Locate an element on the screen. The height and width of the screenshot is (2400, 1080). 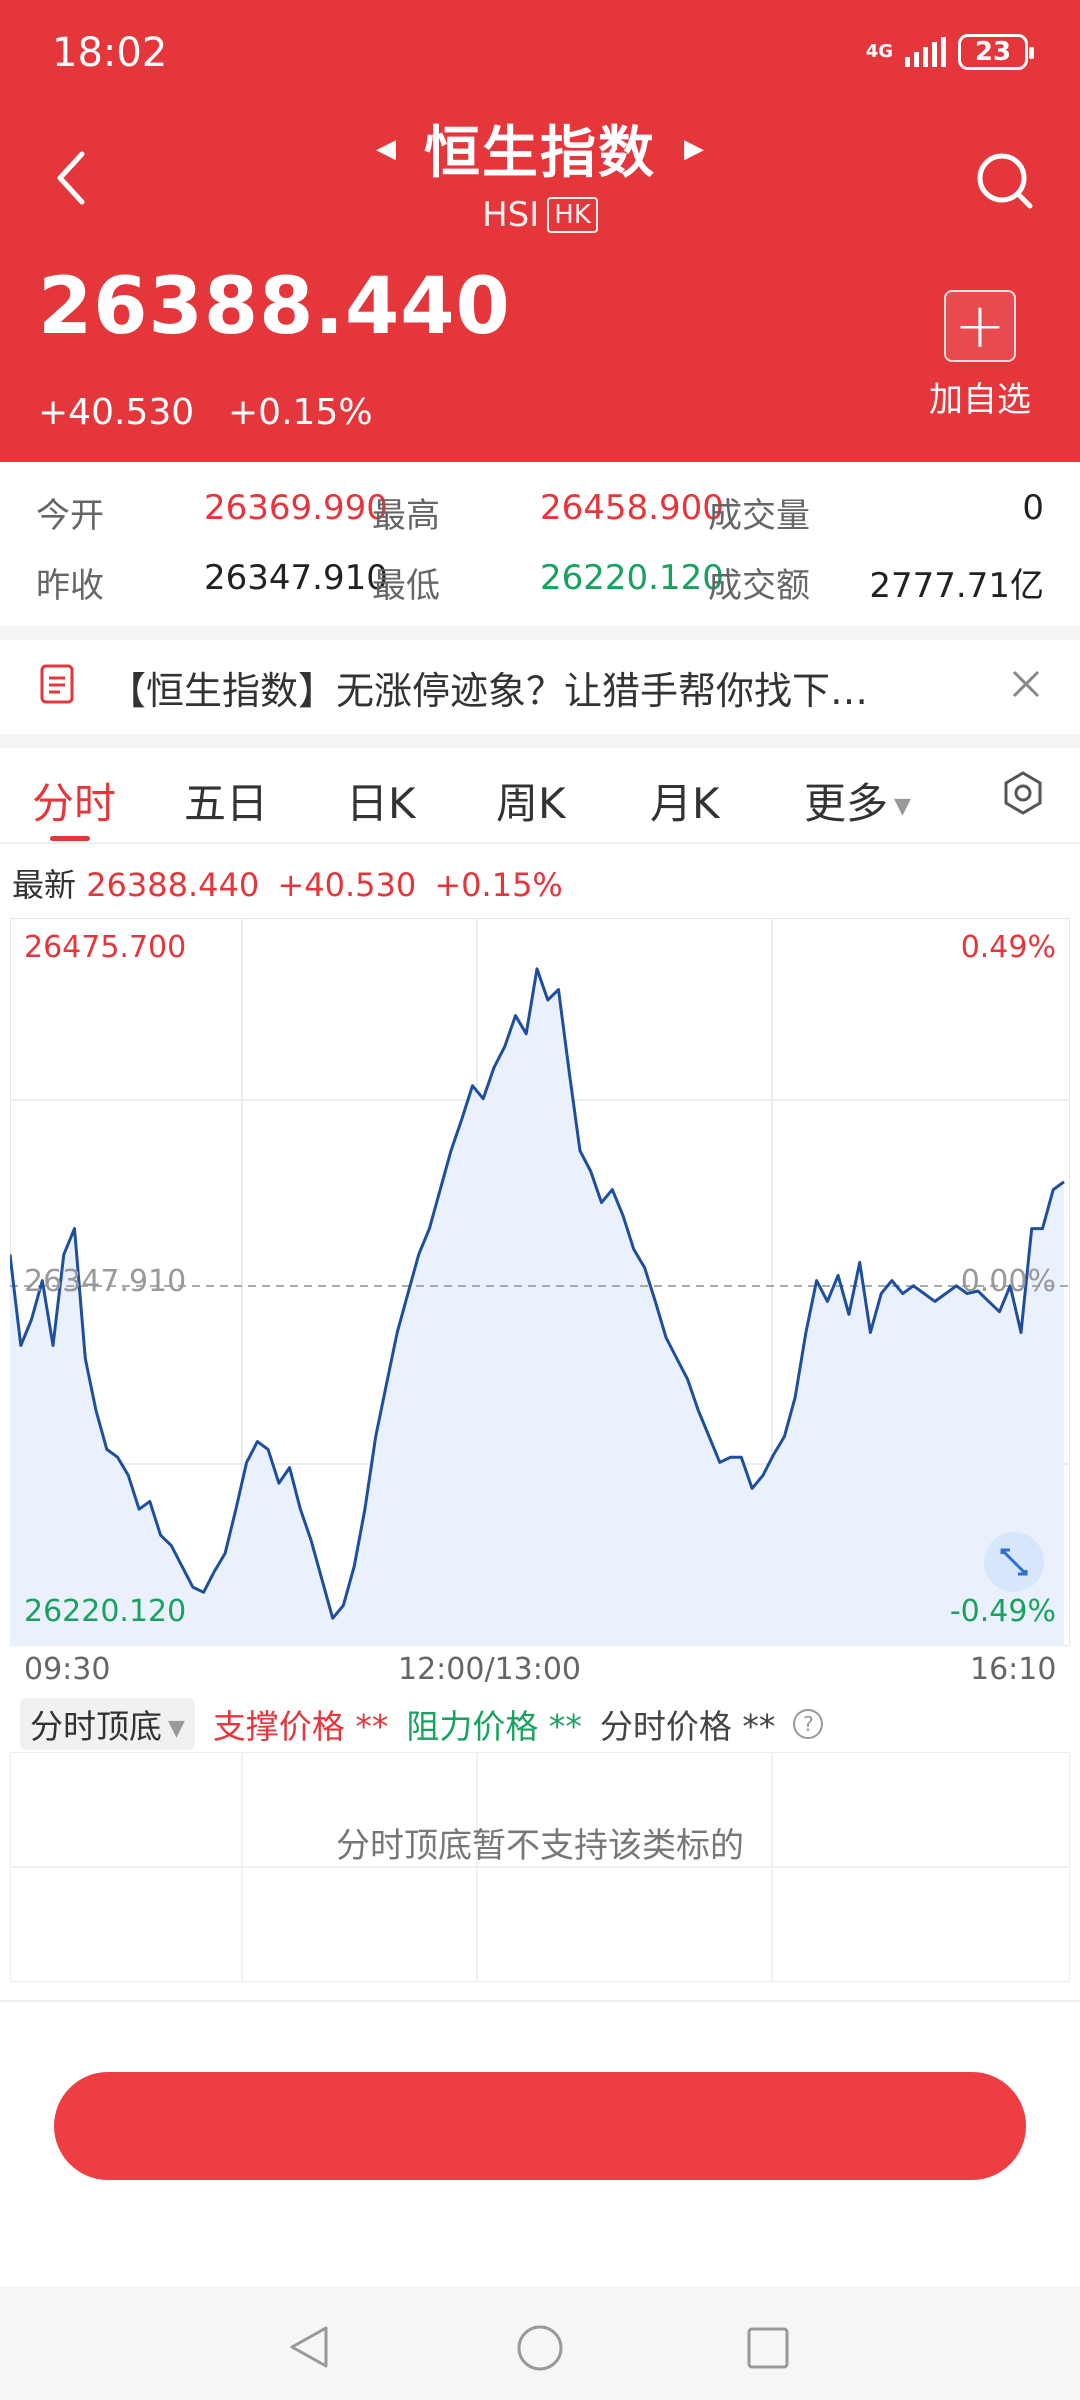
status-icons: 4G 23 is located at coordinates (949, 52).